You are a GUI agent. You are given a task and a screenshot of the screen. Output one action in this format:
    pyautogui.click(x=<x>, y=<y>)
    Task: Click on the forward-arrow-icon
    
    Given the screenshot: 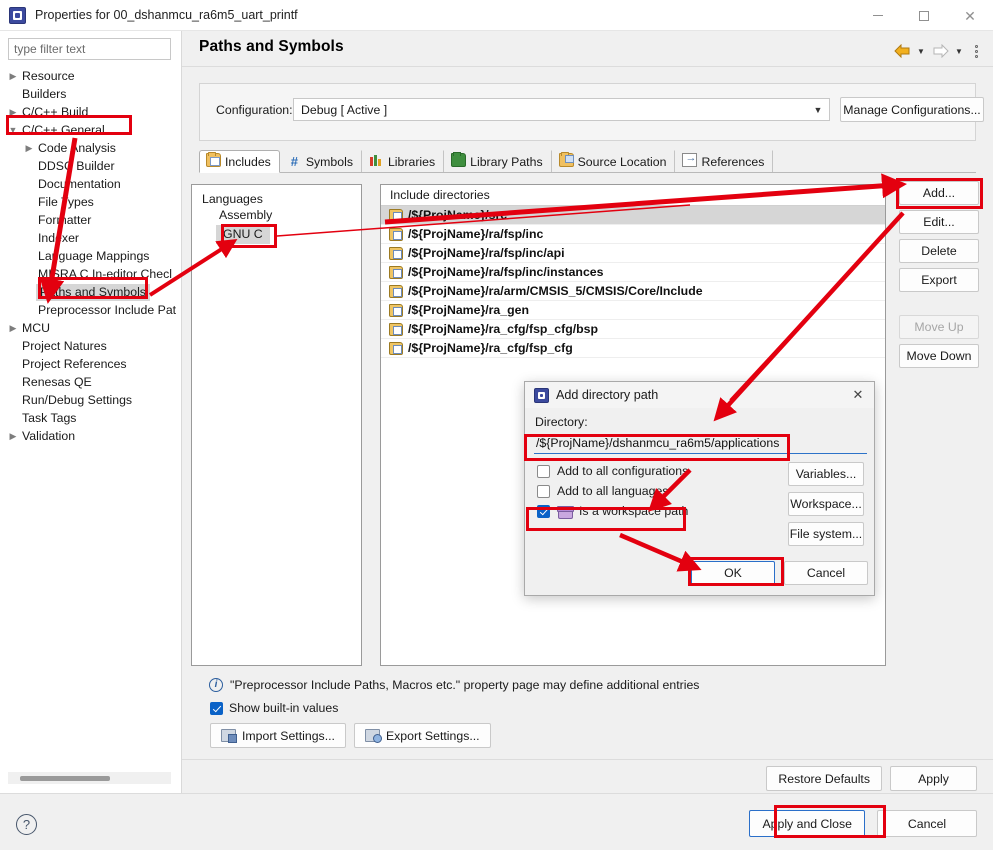 What is the action you would take?
    pyautogui.click(x=940, y=51)
    